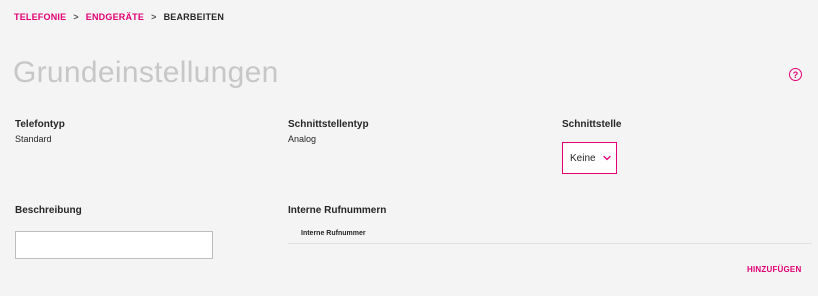 This screenshot has width=818, height=296. What do you see at coordinates (146, 72) in the screenshot?
I see `page-title: Grundeinstellungen` at bounding box center [146, 72].